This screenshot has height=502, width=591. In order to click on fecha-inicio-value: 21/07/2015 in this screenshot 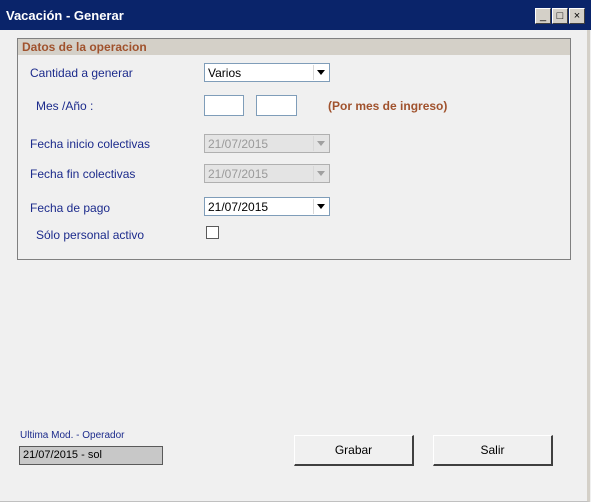, I will do `click(238, 144)`.